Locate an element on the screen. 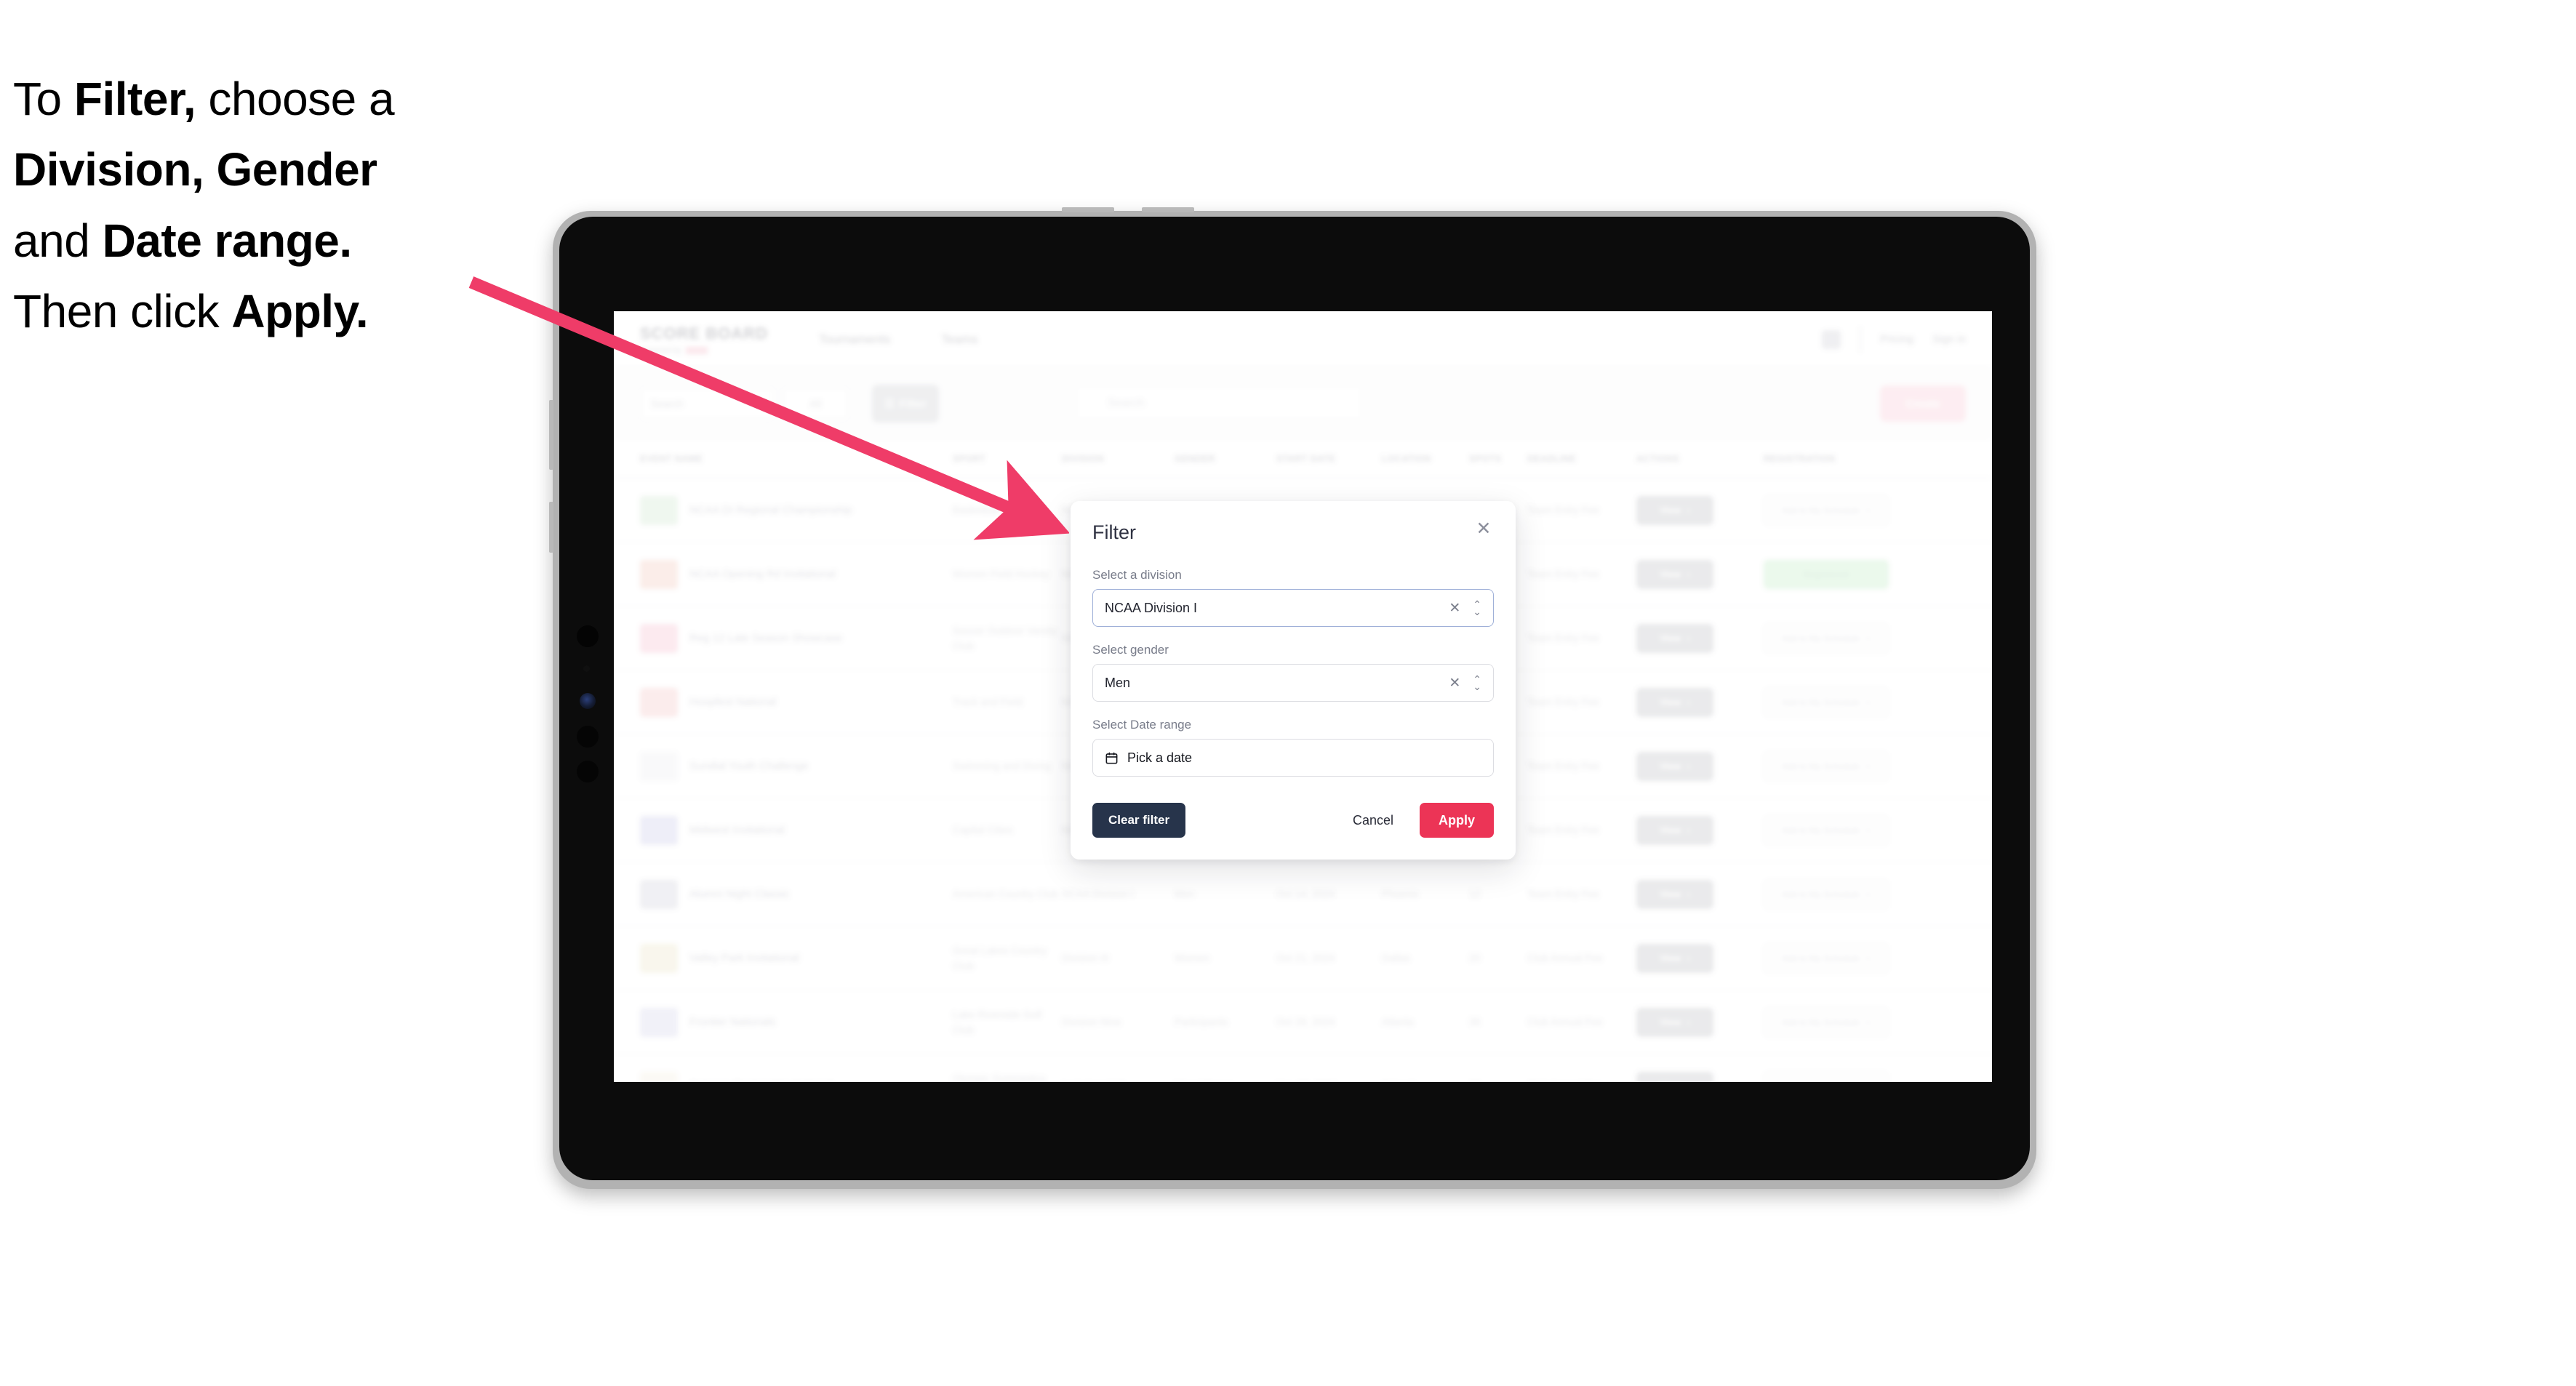 The image size is (2576, 1386). sensor-c-icon is located at coordinates (588, 771).